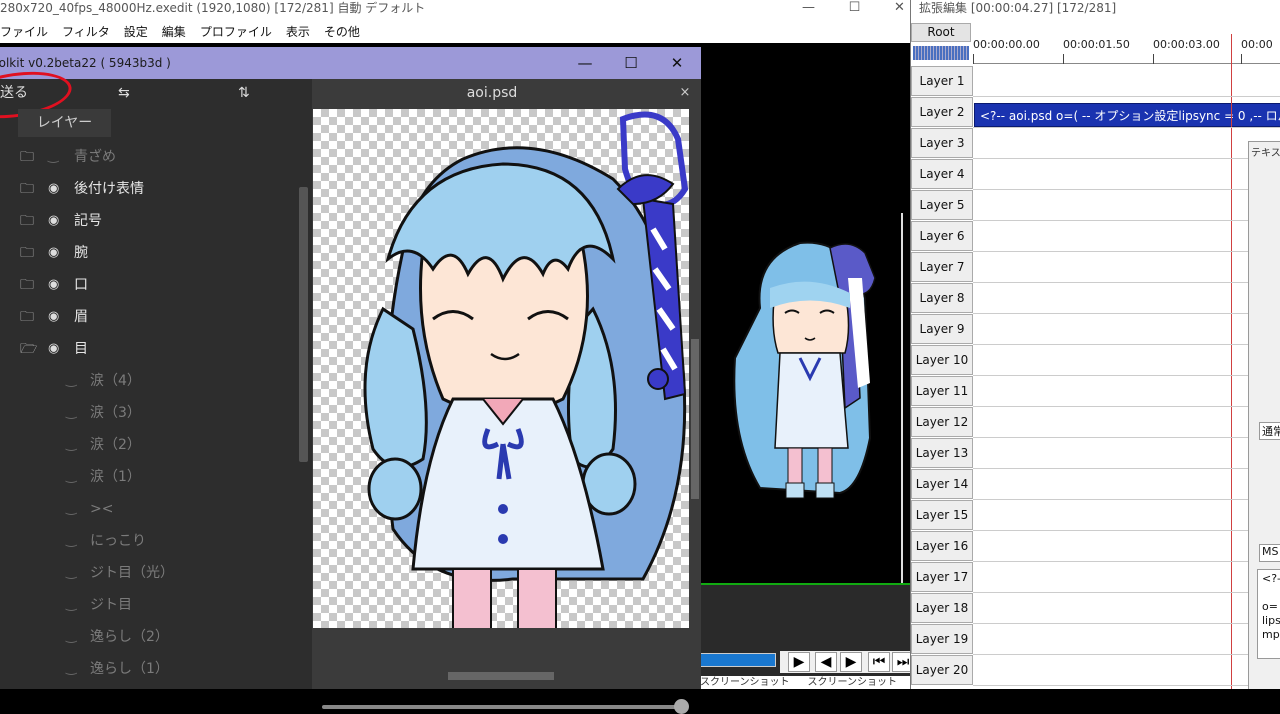 The image size is (1280, 714). What do you see at coordinates (148, 221) in the screenshot?
I see `layer-row: 🗀 ◉ 記号` at bounding box center [148, 221].